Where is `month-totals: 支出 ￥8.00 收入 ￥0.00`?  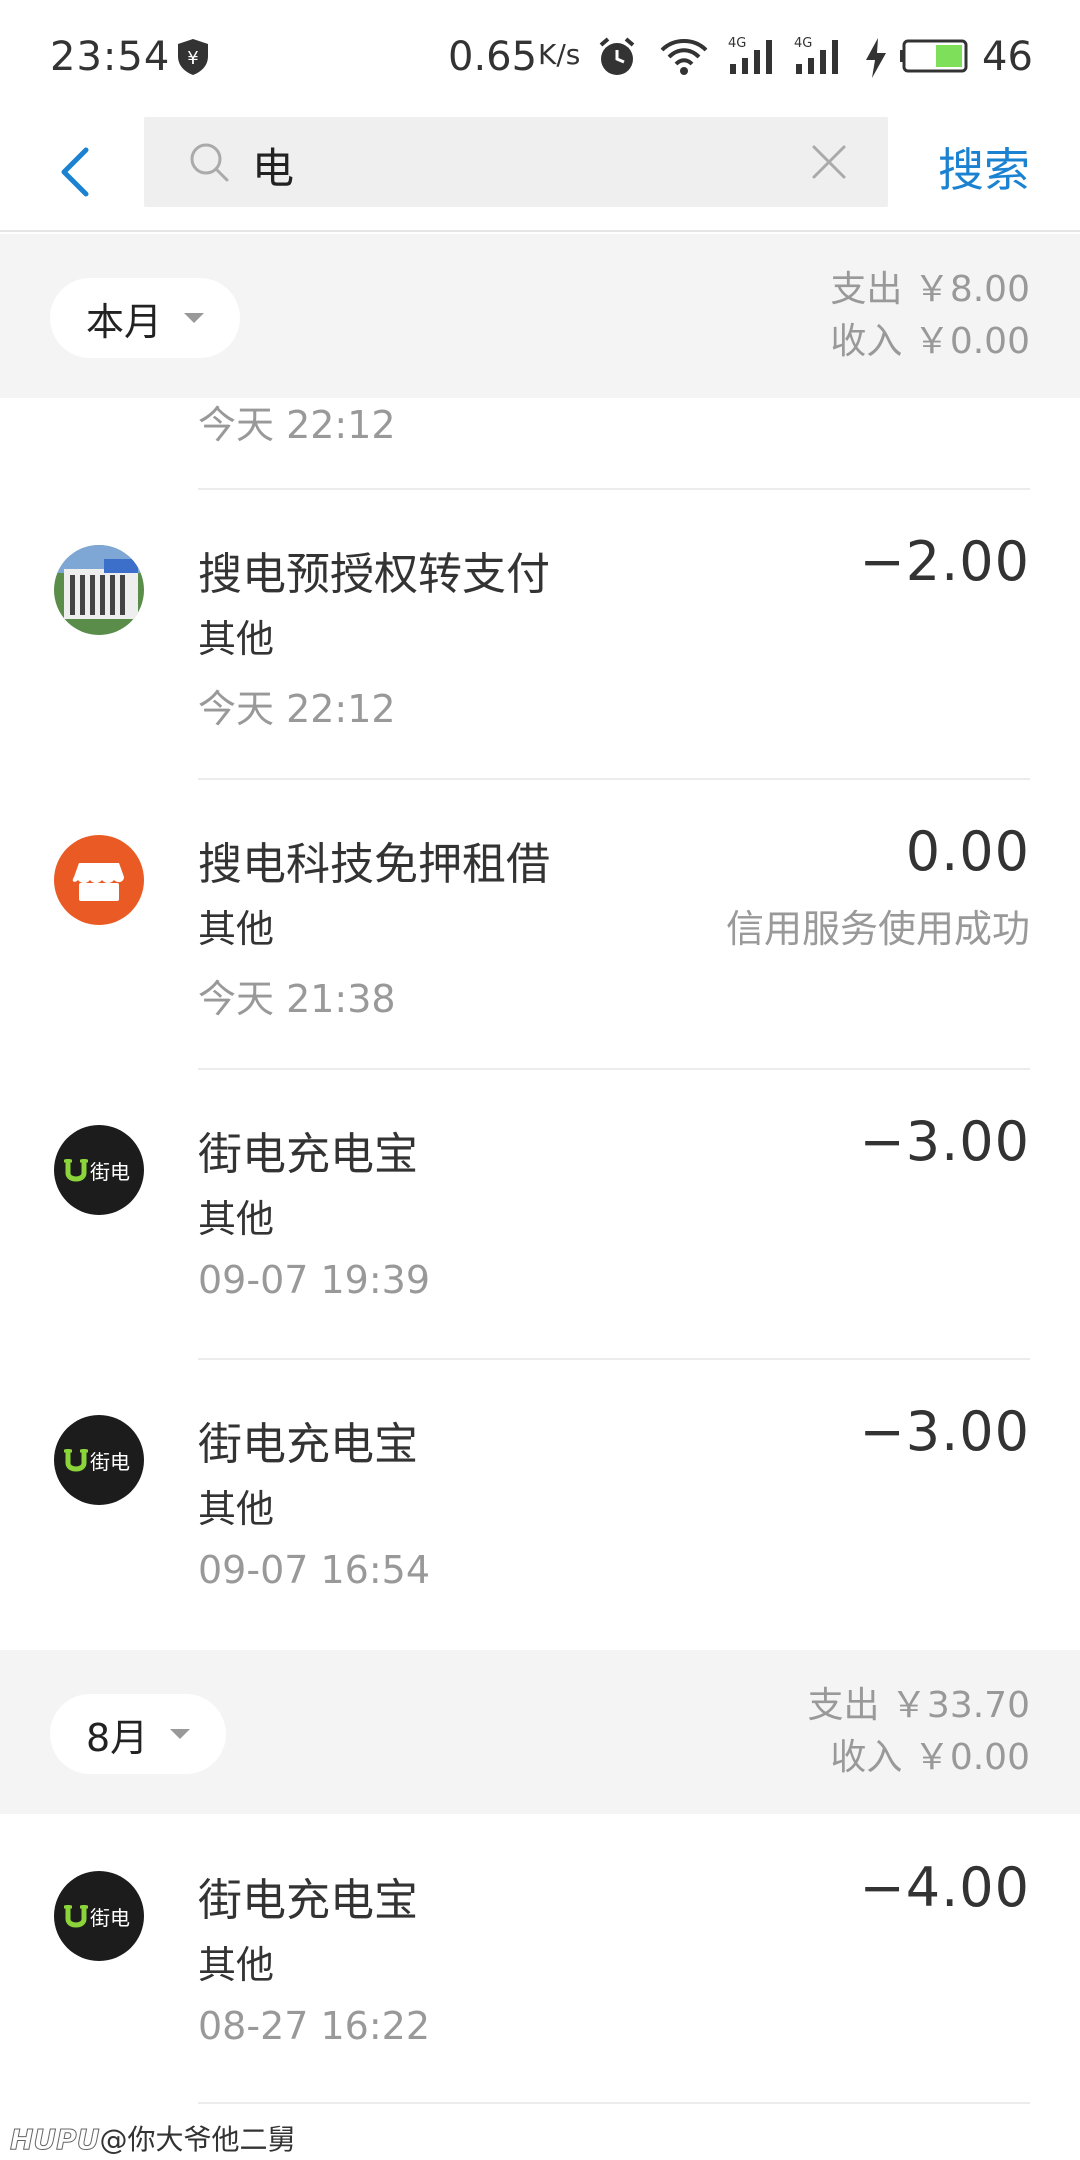
month-totals: 支出 ￥8.00 收入 ￥0.00 is located at coordinates (930, 316).